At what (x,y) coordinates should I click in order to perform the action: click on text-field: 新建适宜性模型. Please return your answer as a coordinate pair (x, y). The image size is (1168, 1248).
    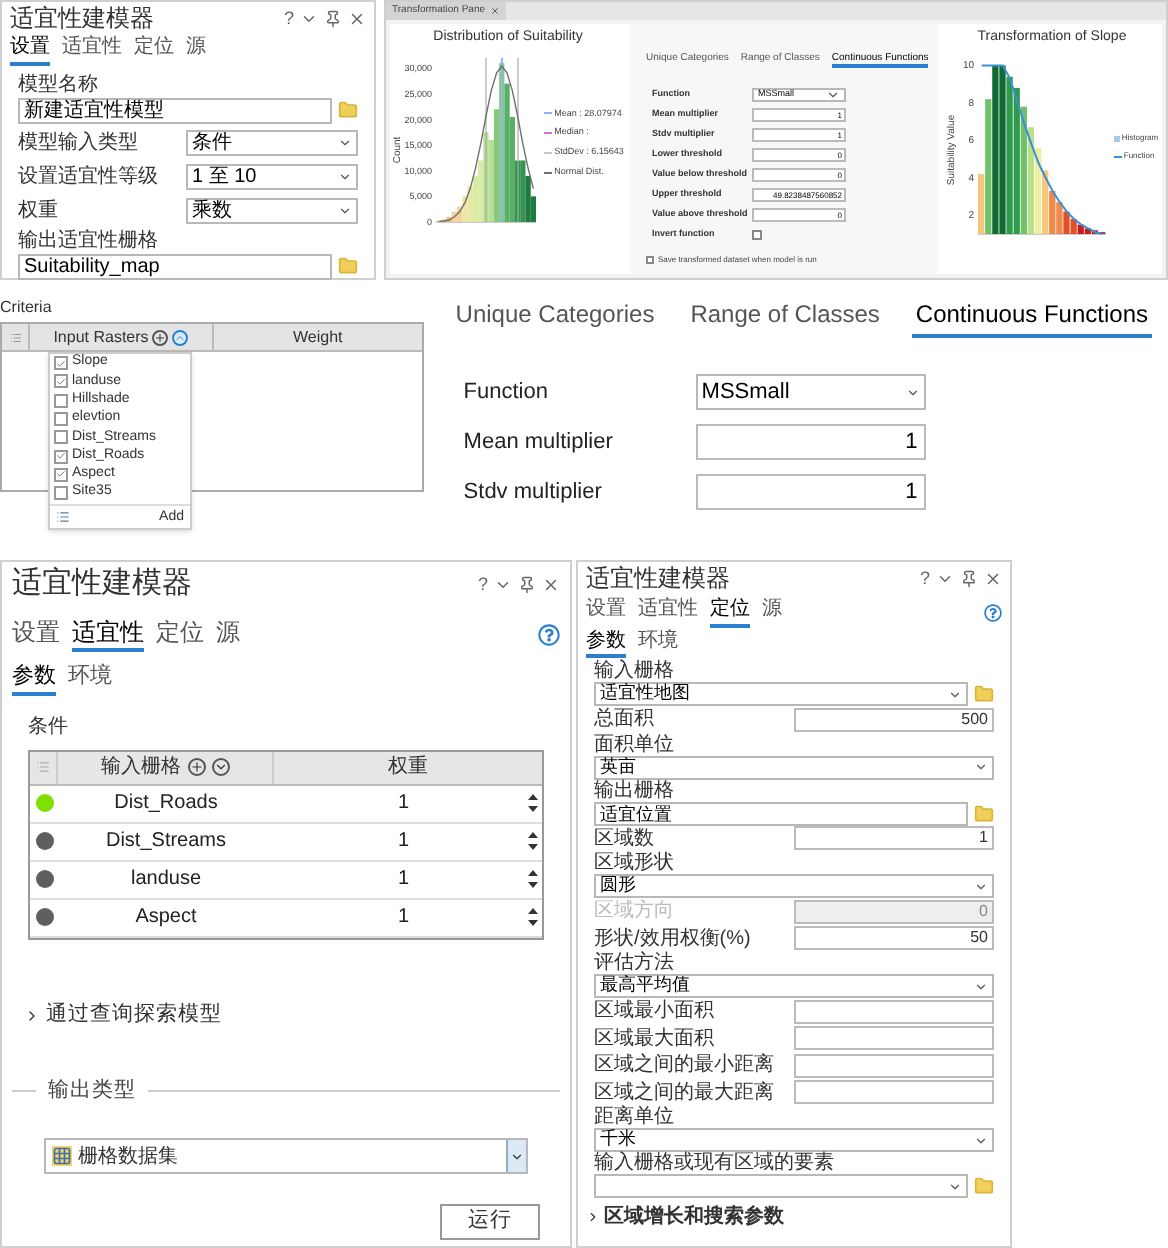
    Looking at the image, I should click on (175, 110).